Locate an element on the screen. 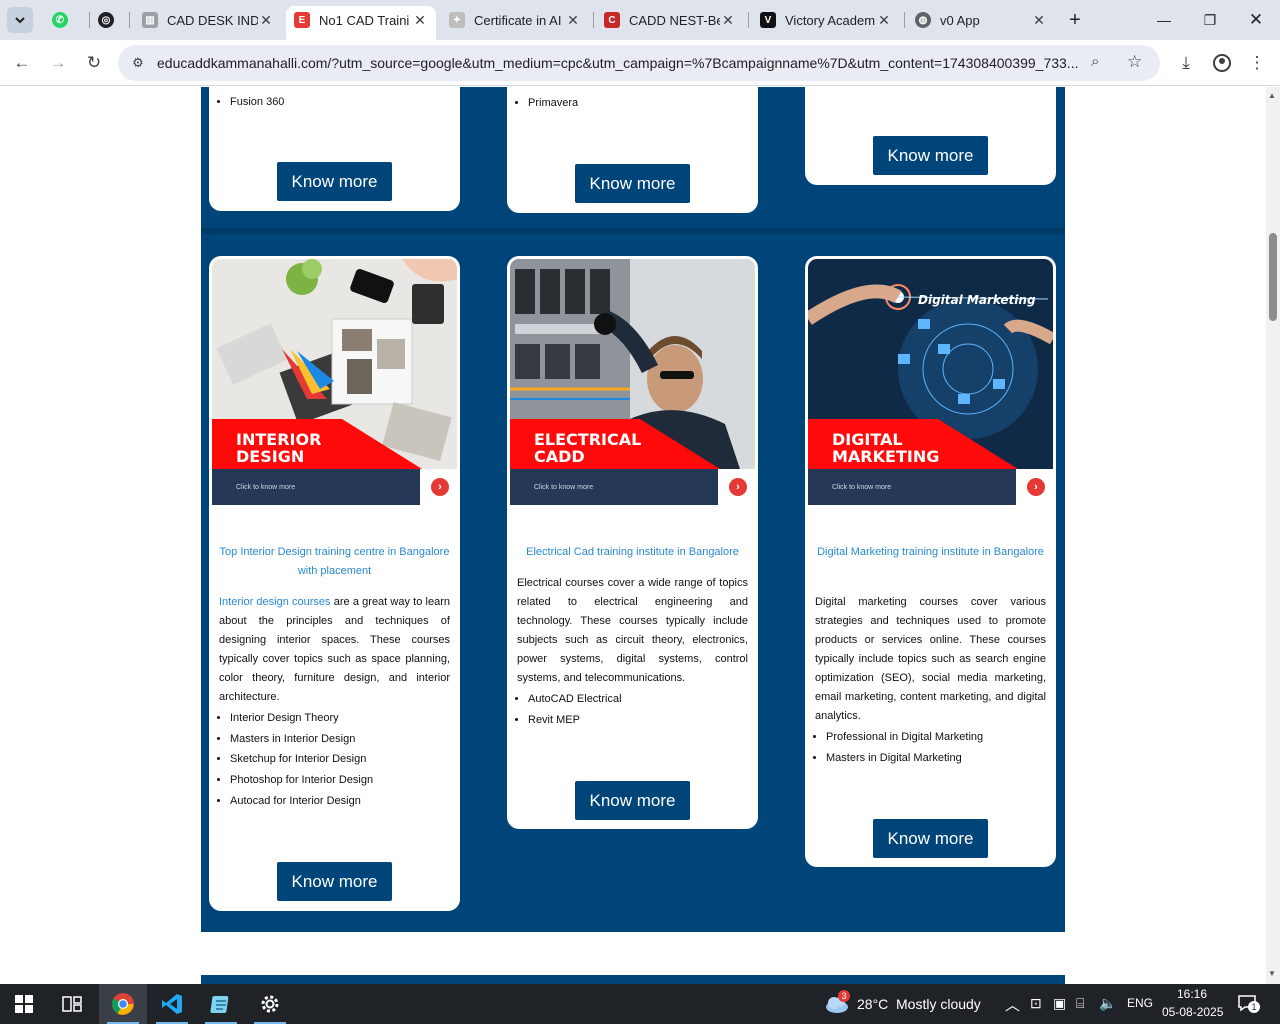 This screenshot has height=1024, width=1280. taskbar-chrome is located at coordinates (123, 1004).